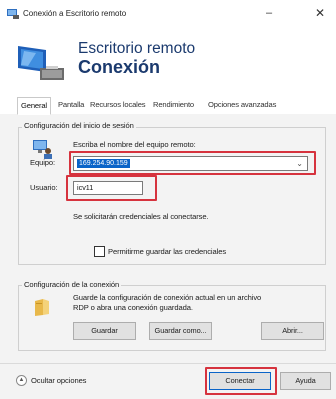 The image size is (336, 399). Describe the element at coordinates (42, 307) in the screenshot. I see `folder-icon` at that location.